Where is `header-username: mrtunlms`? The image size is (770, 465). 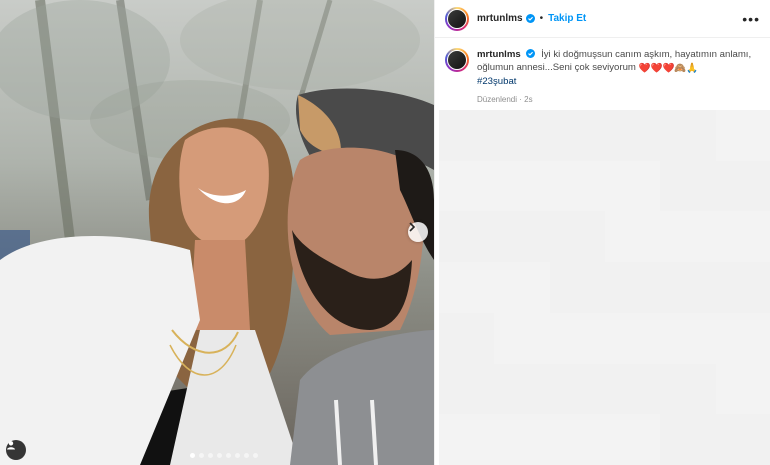 header-username: mrtunlms is located at coordinates (500, 18).